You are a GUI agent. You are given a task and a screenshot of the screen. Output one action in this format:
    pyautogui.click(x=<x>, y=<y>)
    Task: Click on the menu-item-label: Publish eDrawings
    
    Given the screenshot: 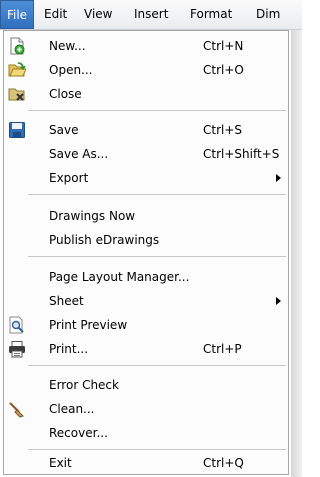 What is the action you would take?
    pyautogui.click(x=104, y=240)
    